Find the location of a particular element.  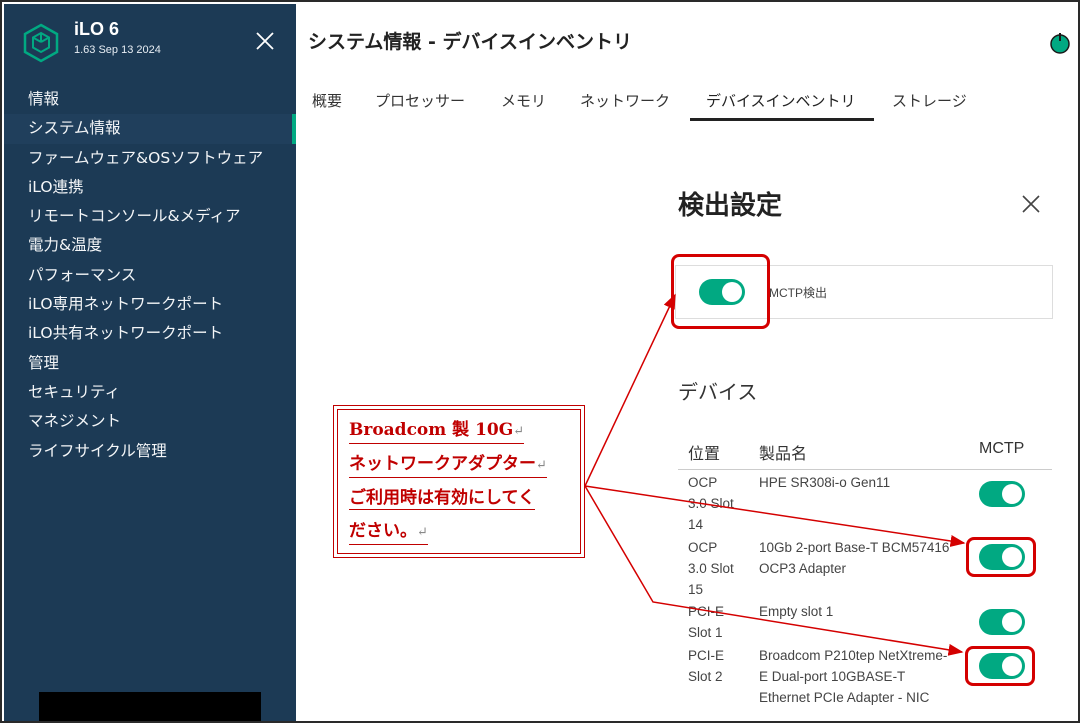

sidebar-item-ilo-federation: iLO連携 is located at coordinates (150, 187).